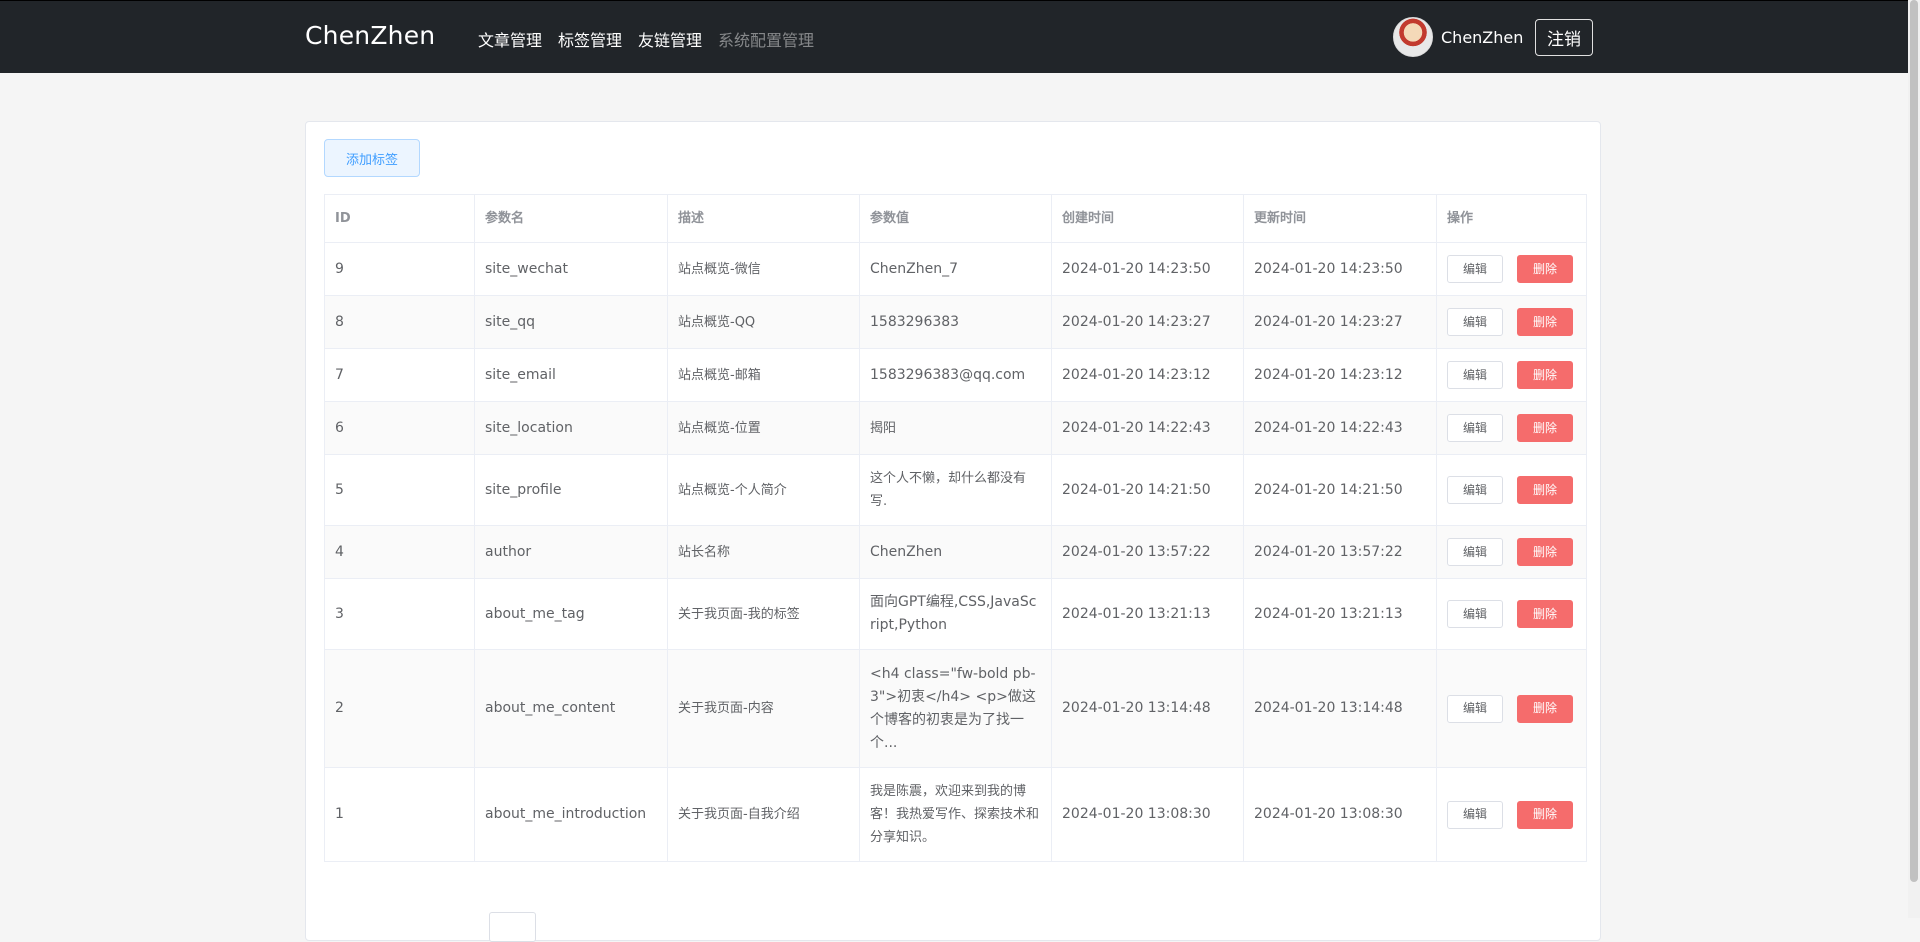  What do you see at coordinates (399, 269) in the screenshot?
I see `cell-id: 9` at bounding box center [399, 269].